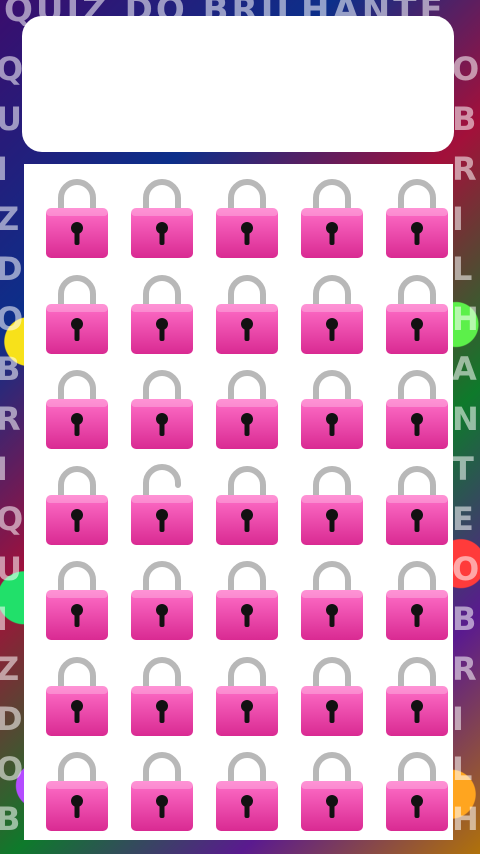 The width and height of the screenshot is (480, 854). What do you see at coordinates (238, 84) in the screenshot?
I see `question-banner` at bounding box center [238, 84].